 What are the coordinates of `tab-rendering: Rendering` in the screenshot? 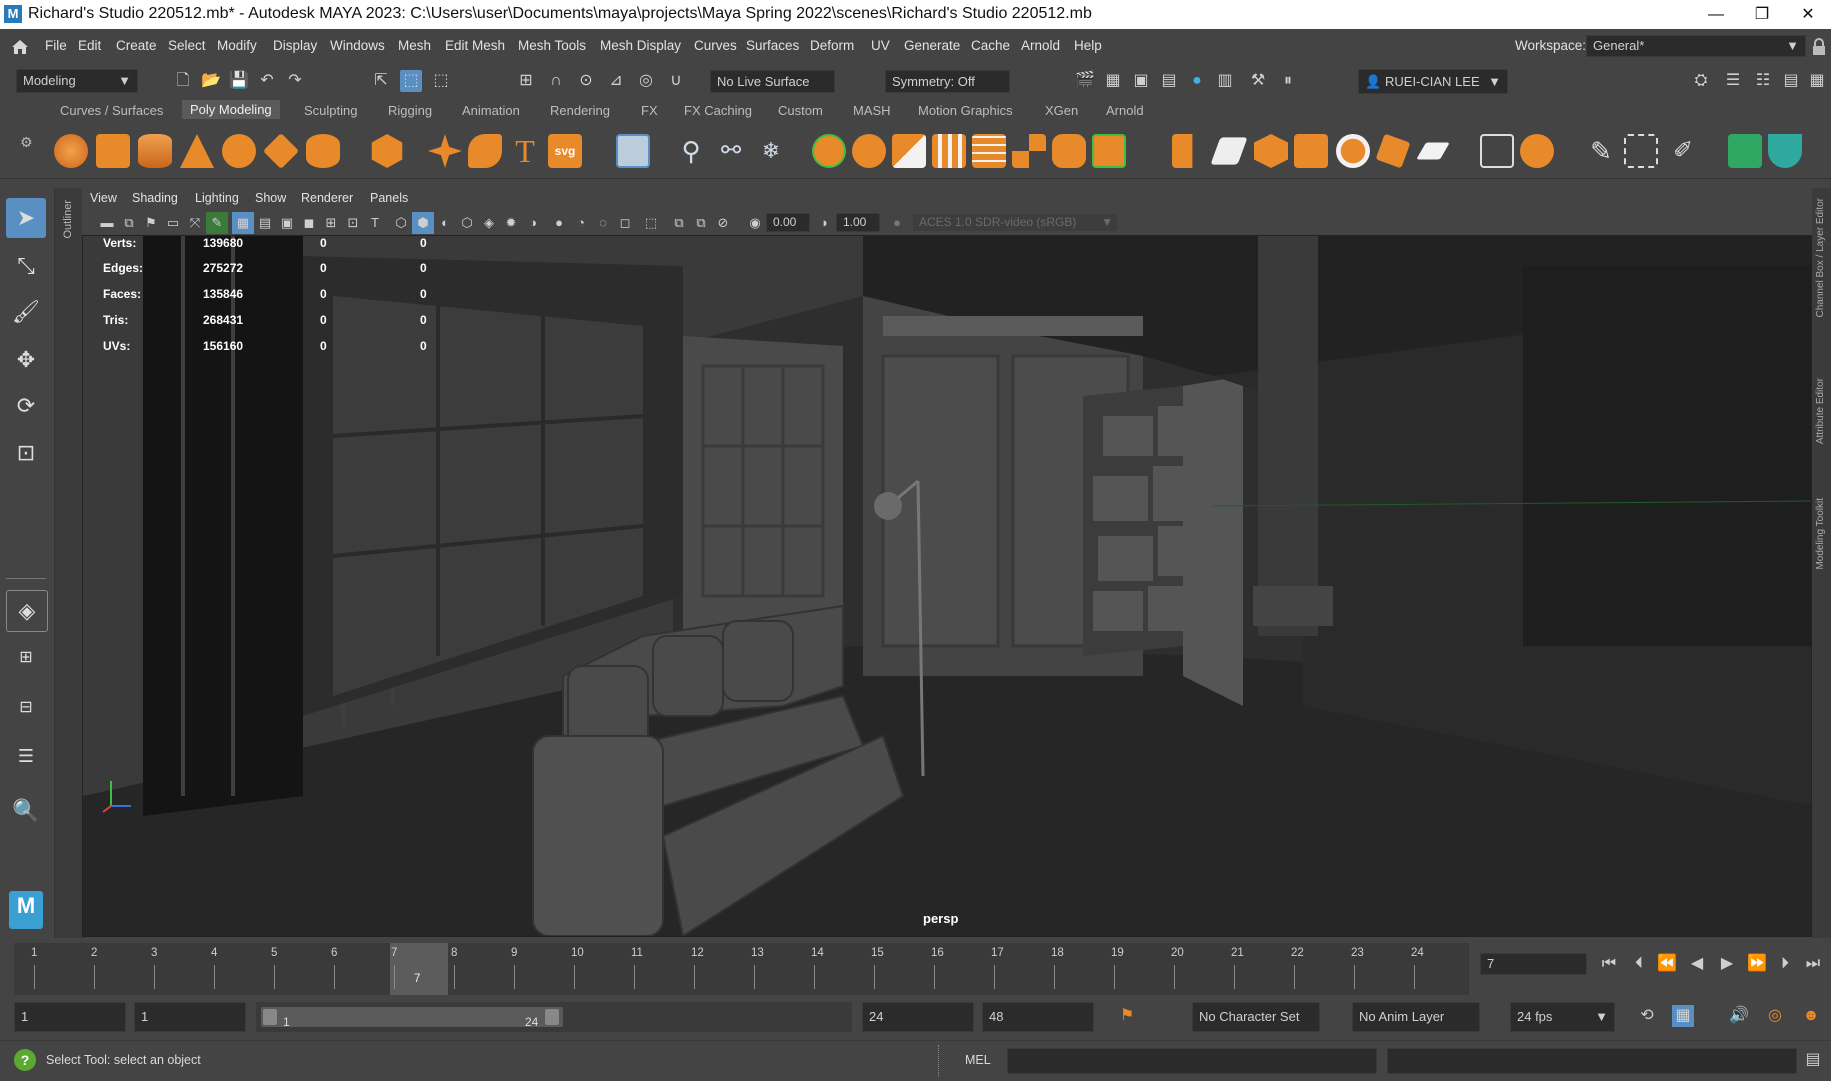 It's located at (580, 110).